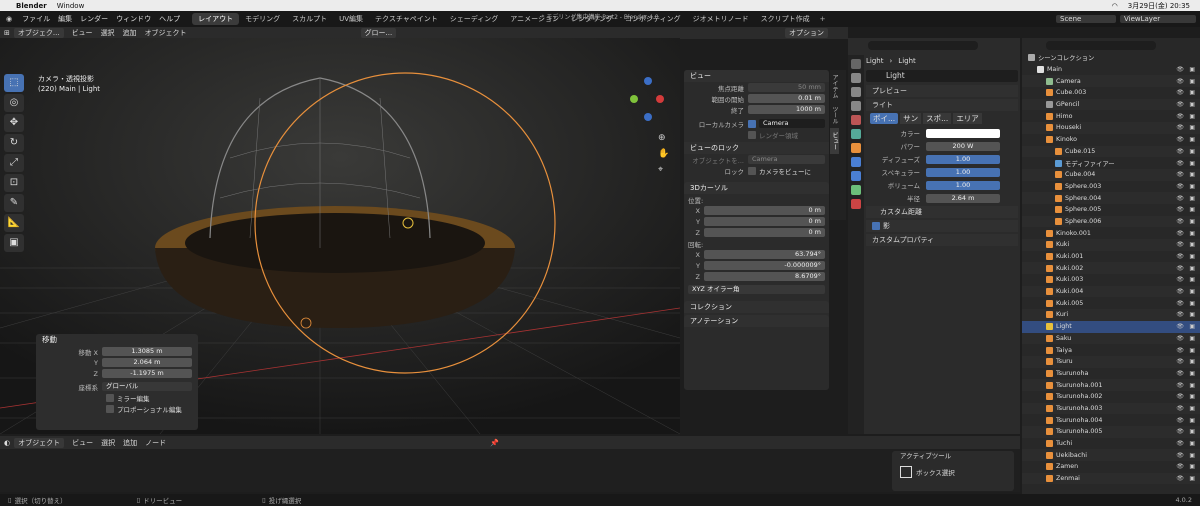  I want to click on outliner-row: GPencil 👁 ▣, so click(1111, 104).